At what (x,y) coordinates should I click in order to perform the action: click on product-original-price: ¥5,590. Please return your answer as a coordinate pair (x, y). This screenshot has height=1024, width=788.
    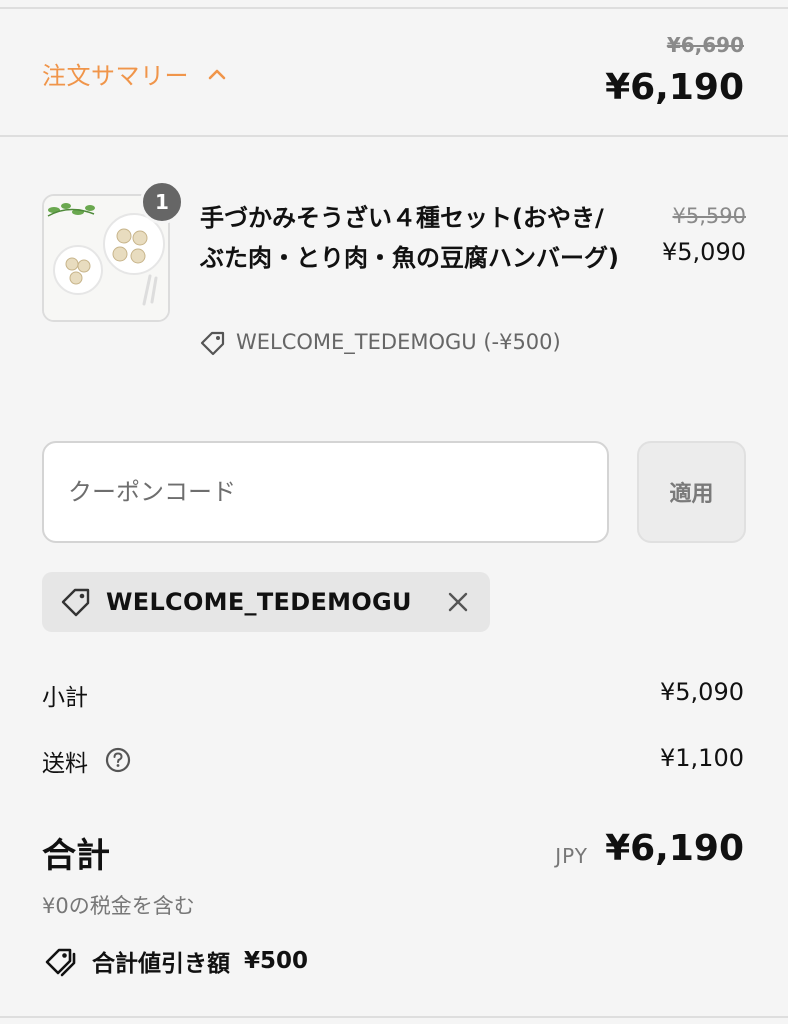
    Looking at the image, I should click on (709, 216).